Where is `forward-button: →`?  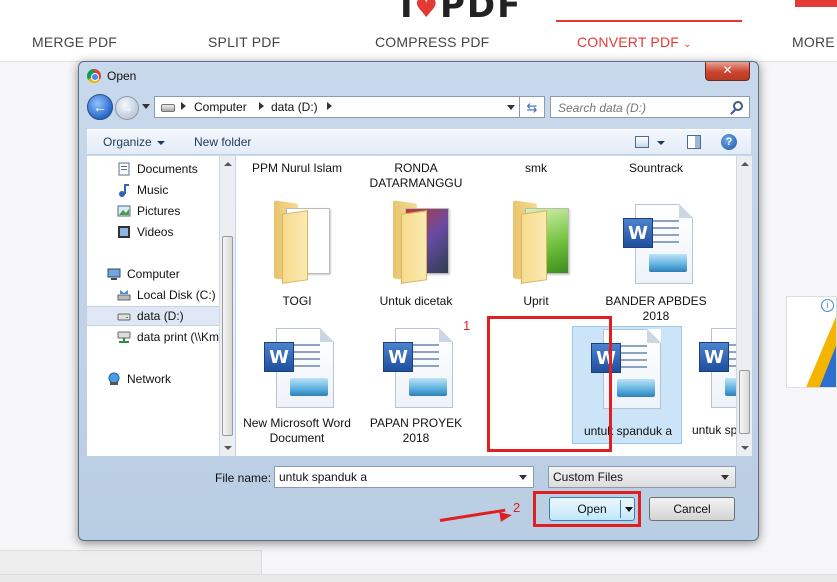 forward-button: → is located at coordinates (127, 108).